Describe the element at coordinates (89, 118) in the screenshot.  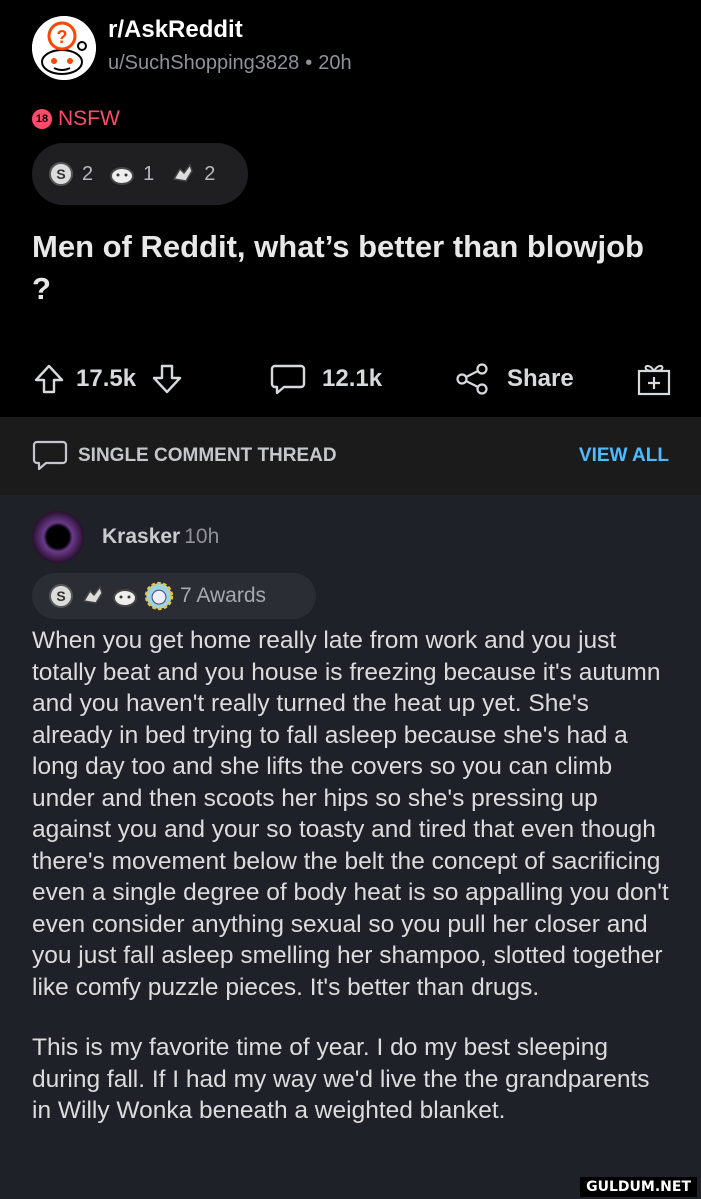
I see `nsfw-label: NSFW` at that location.